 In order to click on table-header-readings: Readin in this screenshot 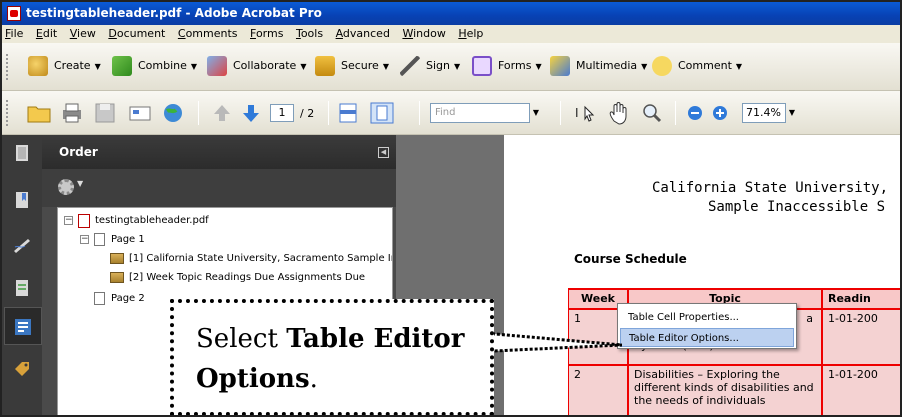, I will do `click(861, 299)`.